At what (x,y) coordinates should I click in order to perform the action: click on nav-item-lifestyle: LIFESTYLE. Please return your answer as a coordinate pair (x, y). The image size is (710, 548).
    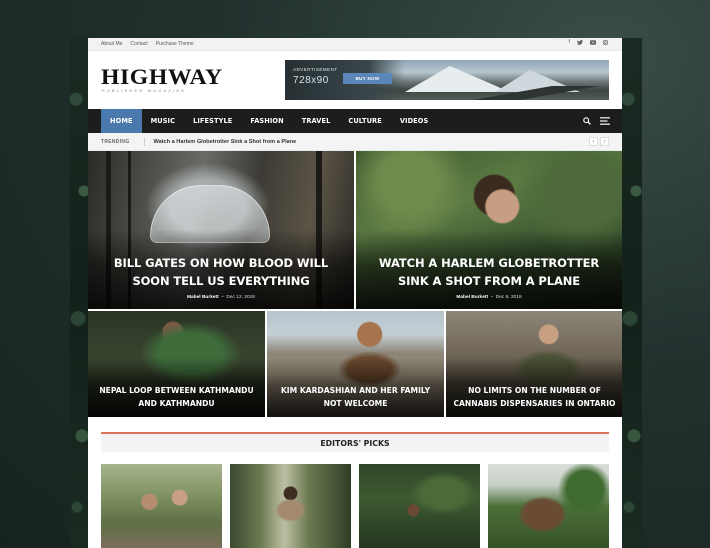
    Looking at the image, I should click on (212, 121).